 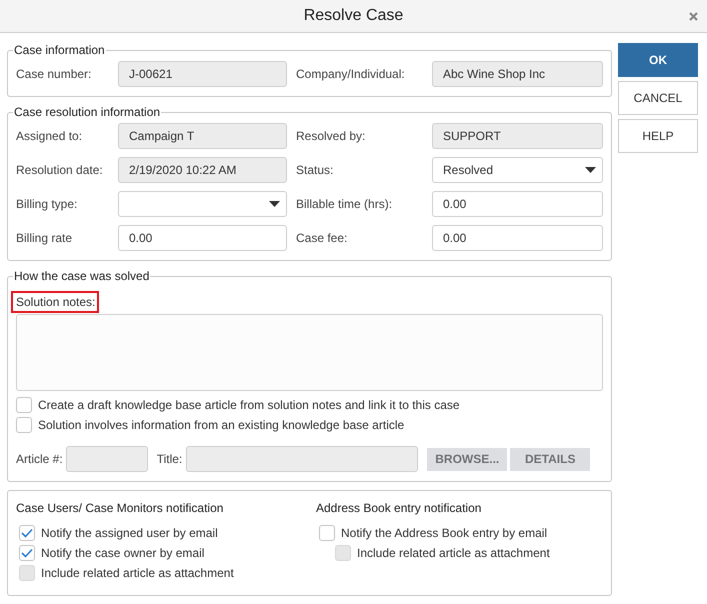 I want to click on group-heading: Case Users/ Case Monitors notification, so click(x=120, y=508).